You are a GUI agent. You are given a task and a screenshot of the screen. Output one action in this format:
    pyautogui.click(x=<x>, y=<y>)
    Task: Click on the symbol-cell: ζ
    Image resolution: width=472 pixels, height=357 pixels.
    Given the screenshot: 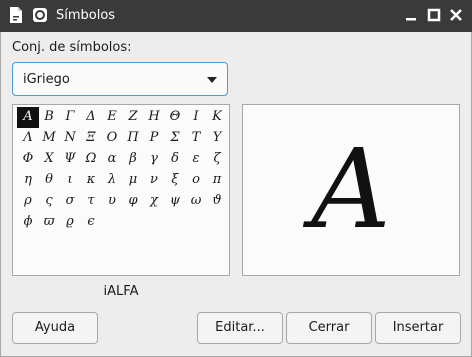 What is the action you would take?
    pyautogui.click(x=217, y=159)
    